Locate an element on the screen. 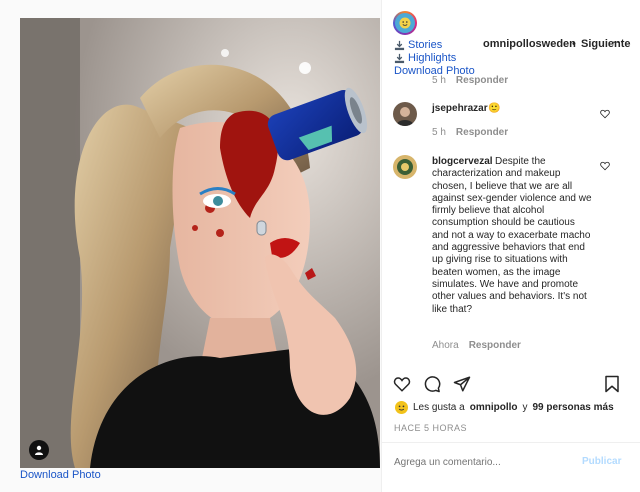 Image resolution: width=640 pixels, height=492 pixels. comment-input is located at coordinates (481, 462).